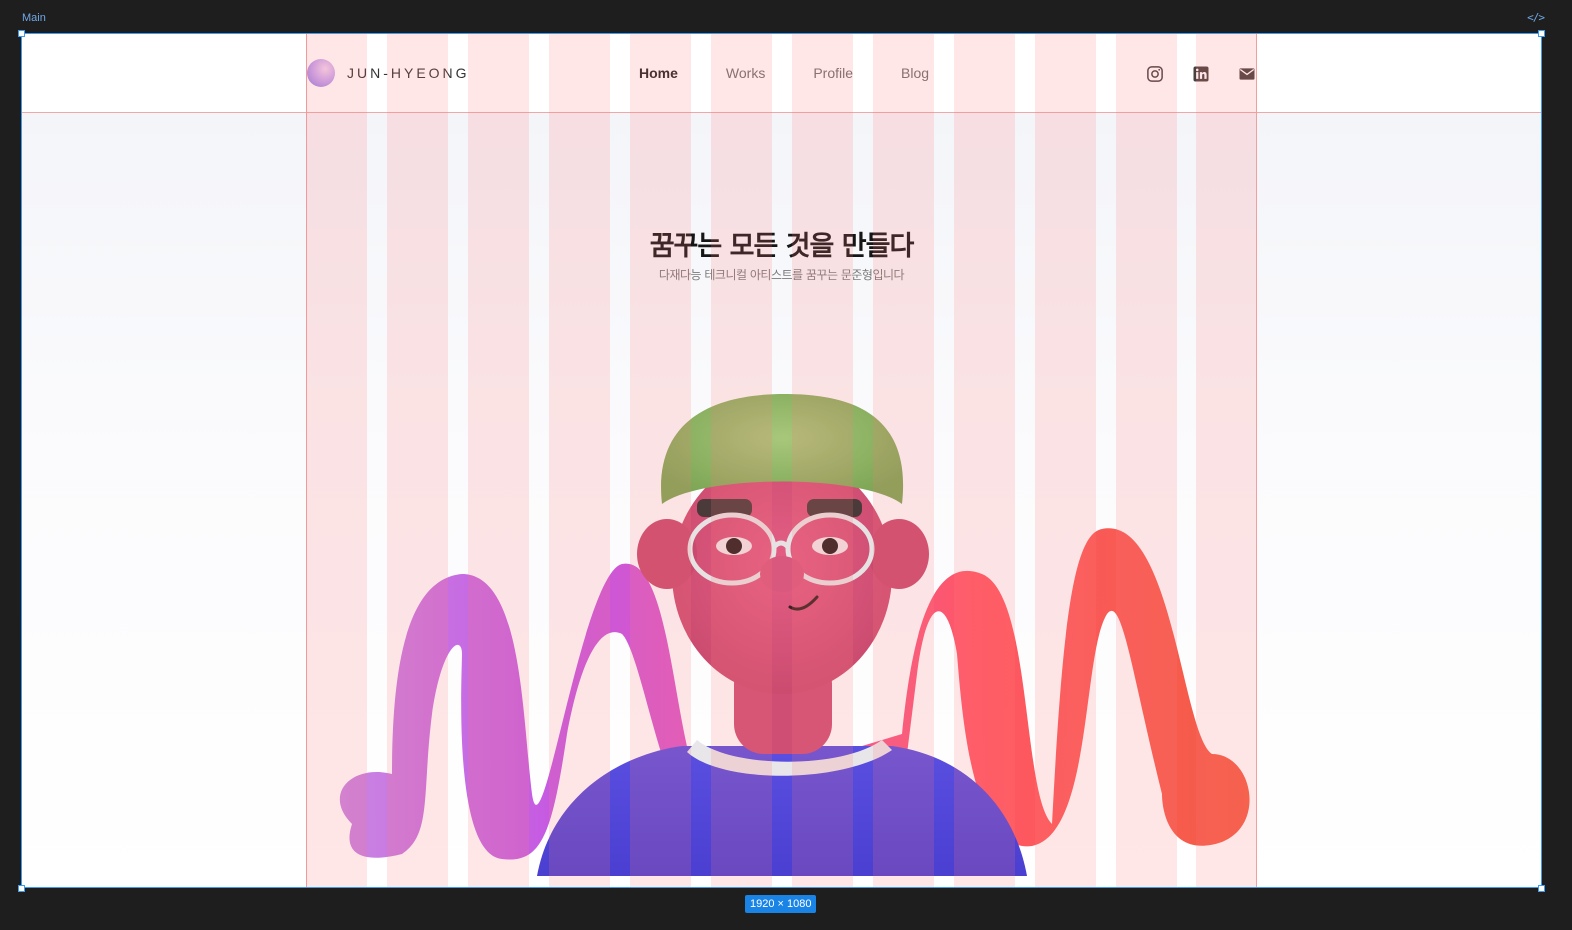 The height and width of the screenshot is (930, 1572). Describe the element at coordinates (658, 73) in the screenshot. I see `nav-home: Home` at that location.